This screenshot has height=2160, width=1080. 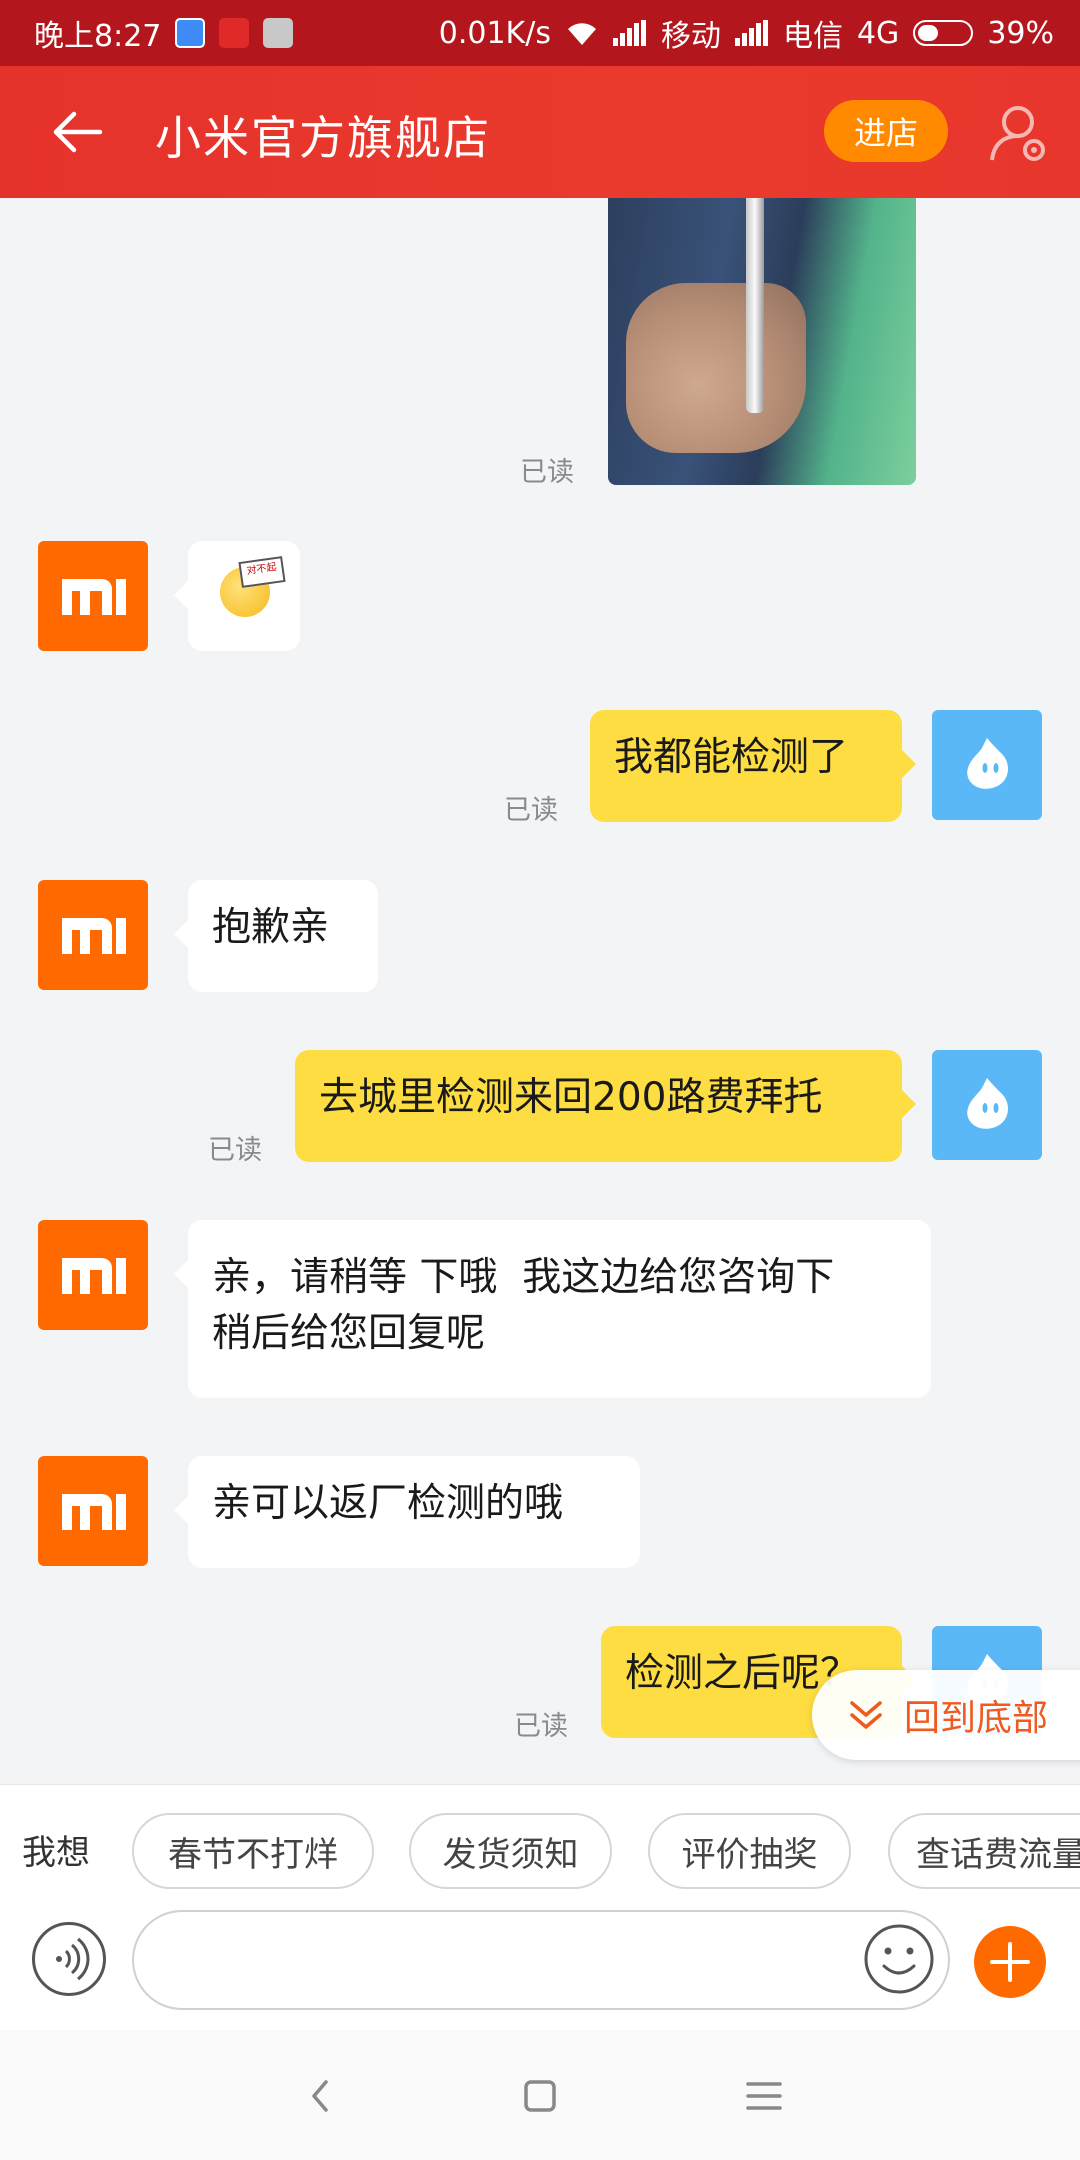 I want to click on quick-reply-chip: 评价抽奖, so click(x=749, y=1851).